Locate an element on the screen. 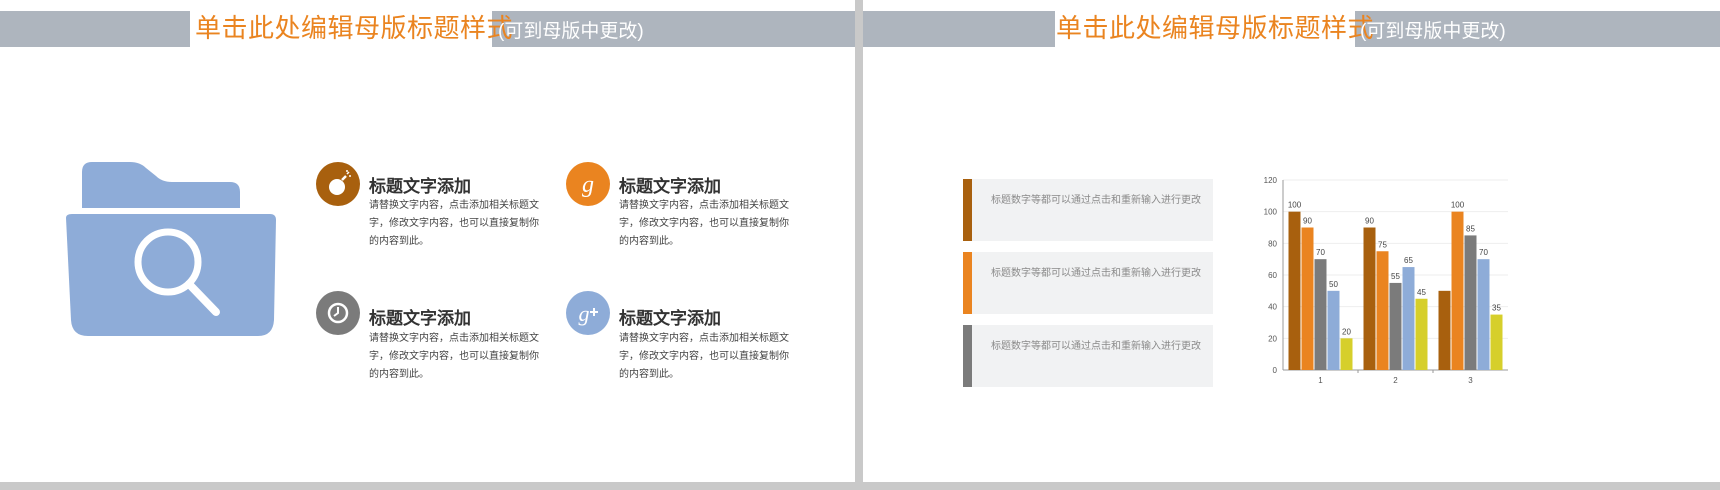 The image size is (1720, 490). feature-1-title: 标题文字添加 is located at coordinates (420, 184).